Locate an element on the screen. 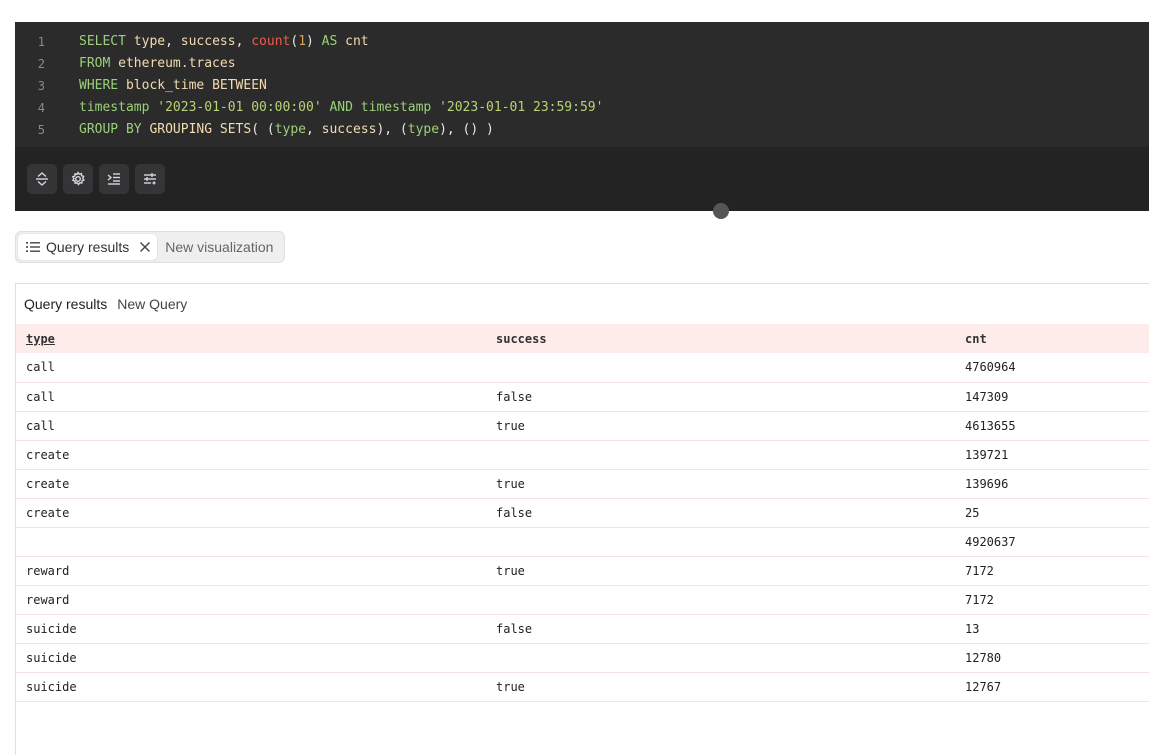  editor-toolbar is located at coordinates (582, 179).